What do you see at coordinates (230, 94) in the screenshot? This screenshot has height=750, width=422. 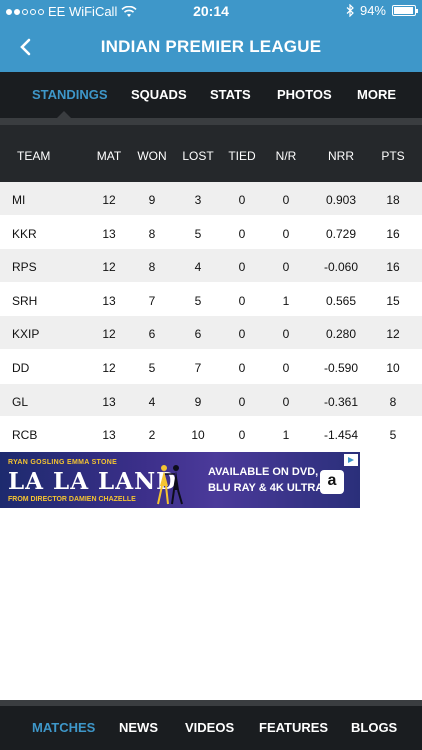 I see `tab-stats: STATS` at bounding box center [230, 94].